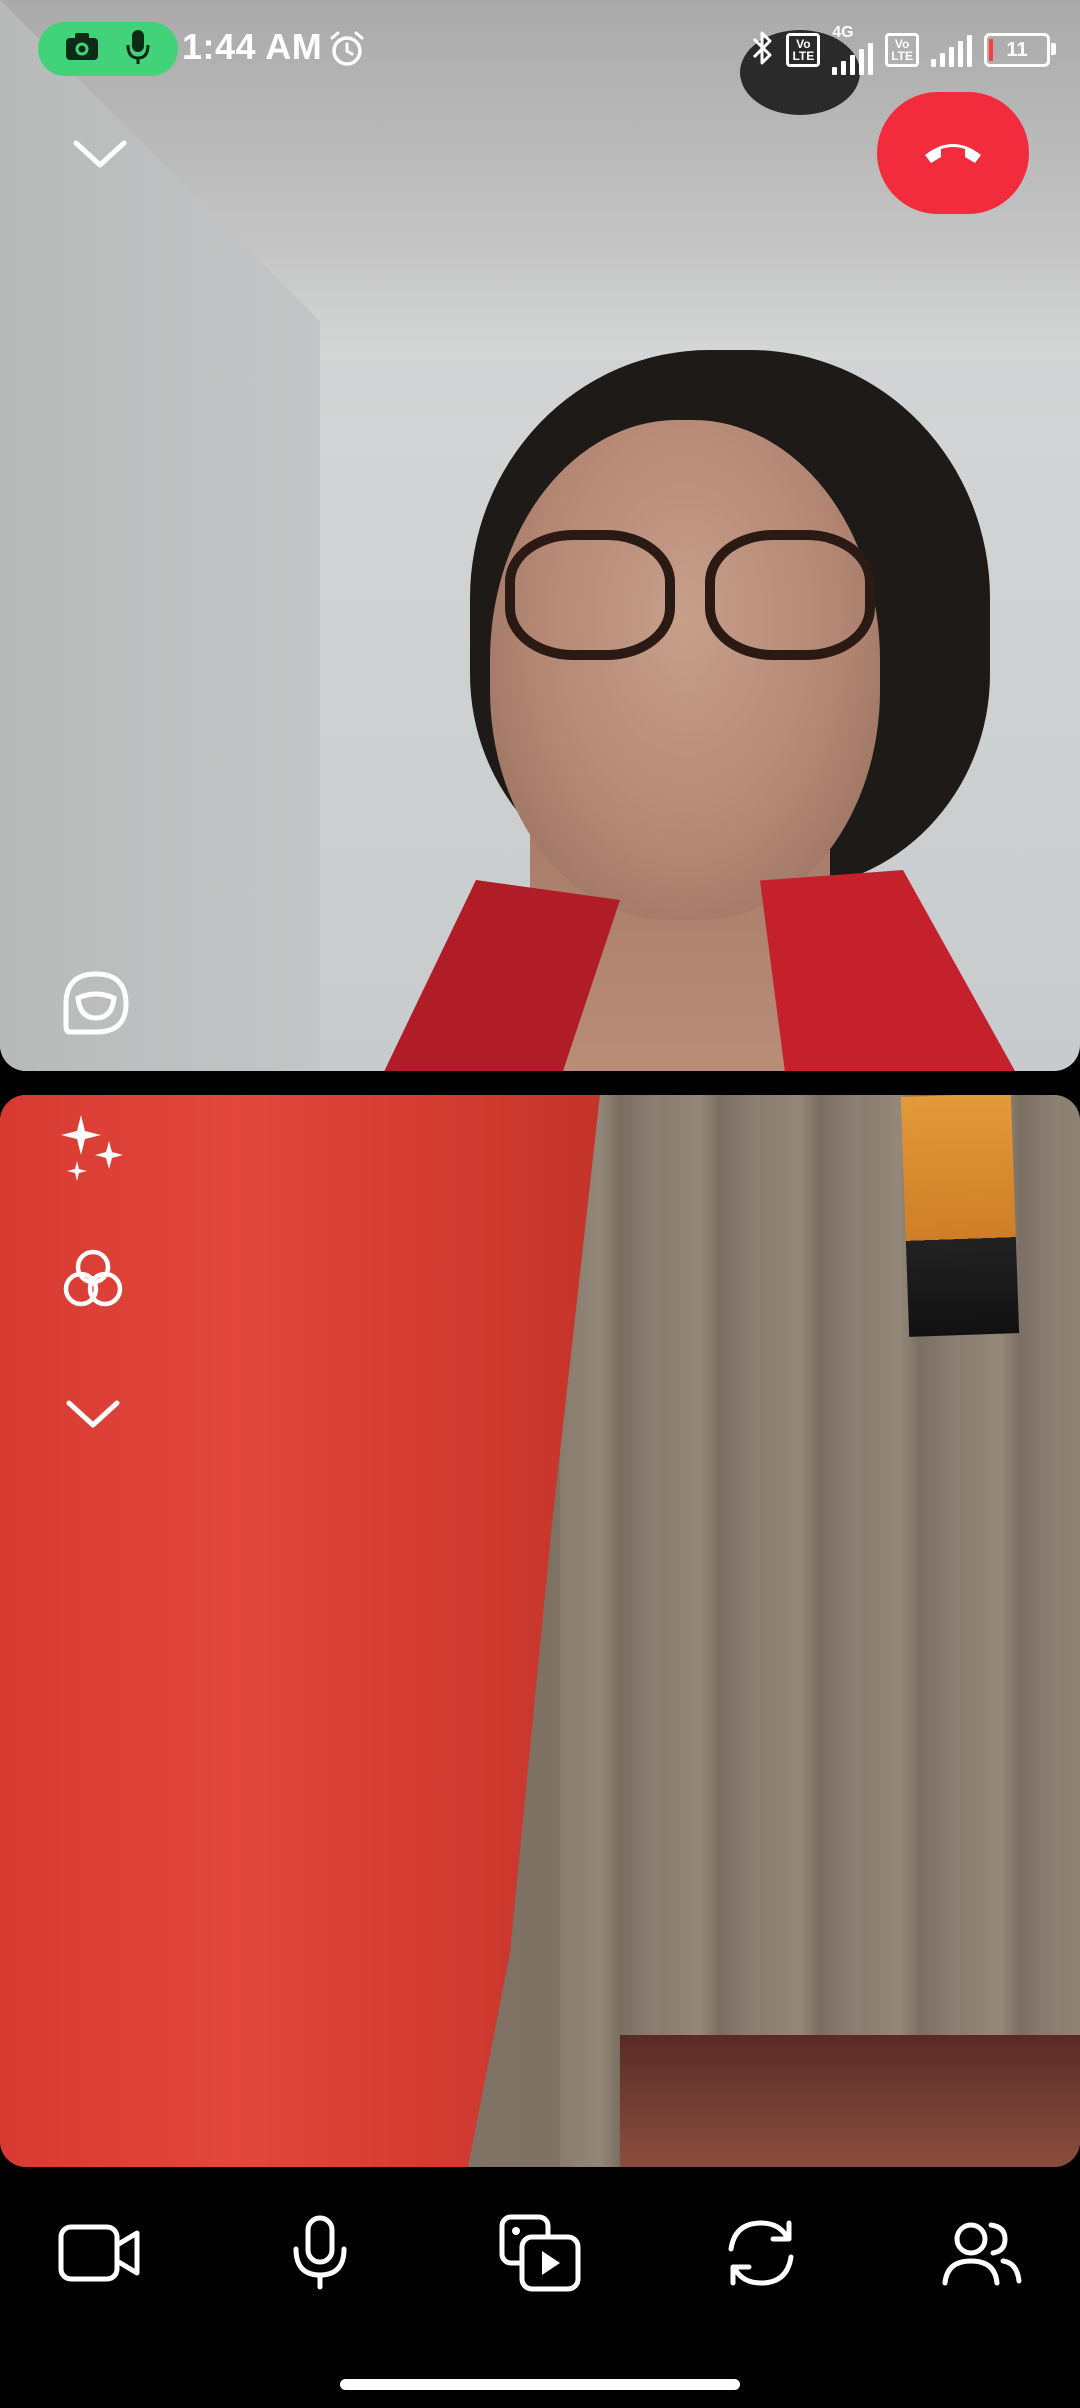 The height and width of the screenshot is (2408, 1080). I want to click on filters-button, so click(93, 1281).